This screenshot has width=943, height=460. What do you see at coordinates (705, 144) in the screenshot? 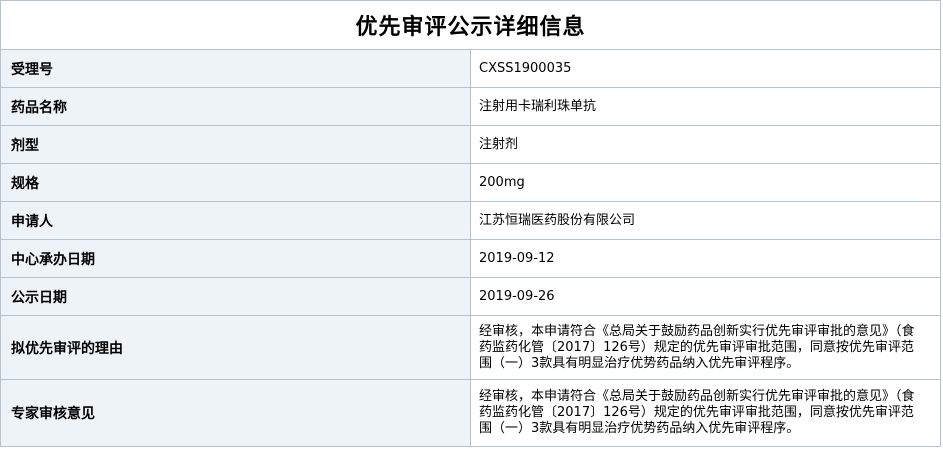
I see `field-value: 注射剂` at bounding box center [705, 144].